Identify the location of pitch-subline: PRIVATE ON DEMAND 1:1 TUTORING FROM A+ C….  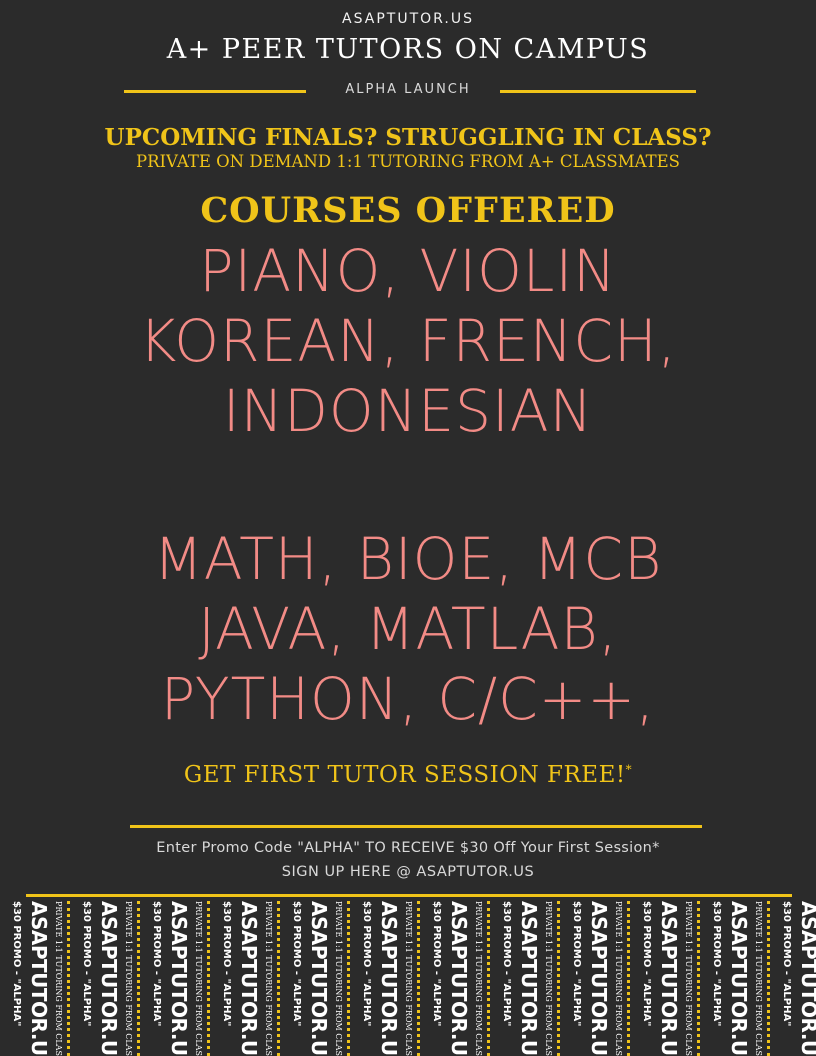
(407, 161).